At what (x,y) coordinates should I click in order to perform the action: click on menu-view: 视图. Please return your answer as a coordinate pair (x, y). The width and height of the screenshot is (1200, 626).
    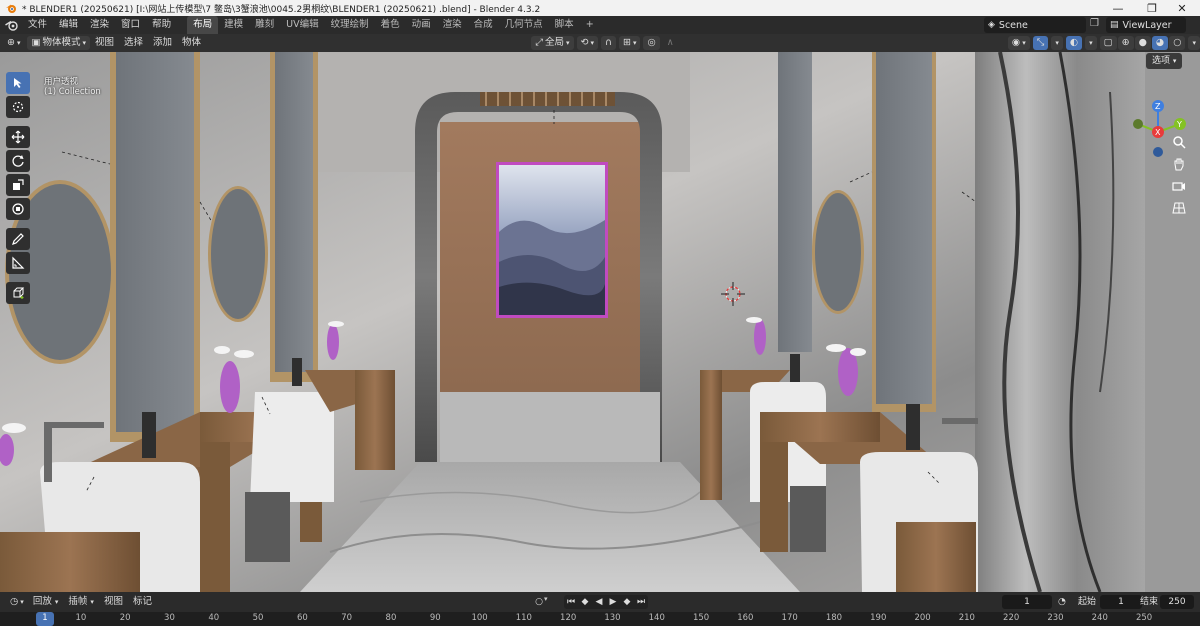
    Looking at the image, I should click on (104, 43).